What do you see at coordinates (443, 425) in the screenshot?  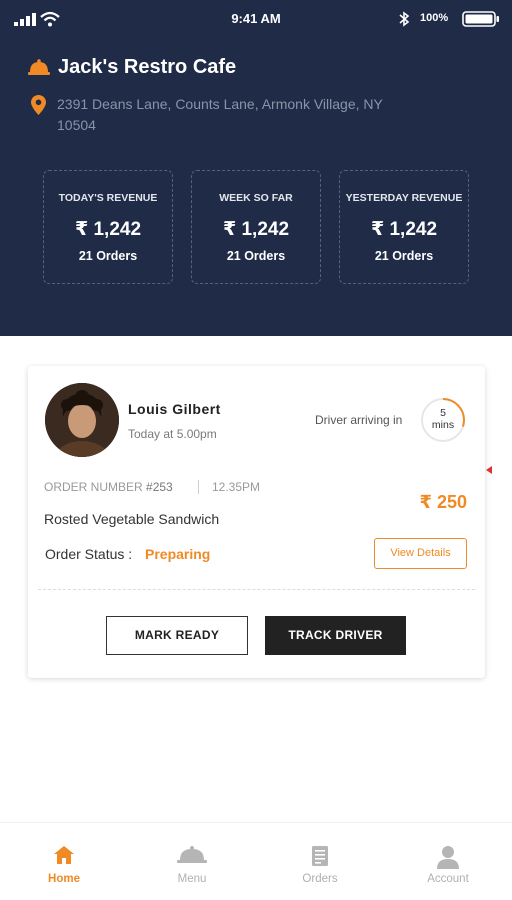 I see `timer-unit: mins` at bounding box center [443, 425].